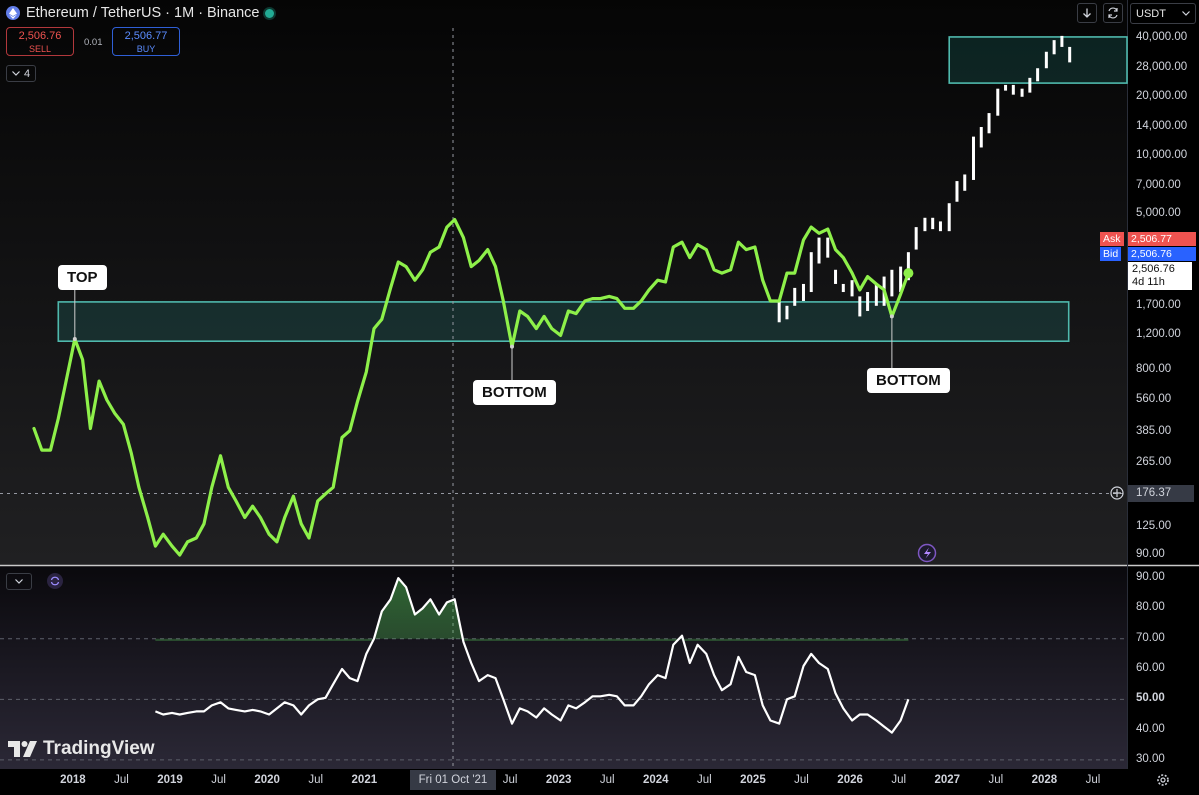 The image size is (1199, 795). I want to click on tradingview-logo-text: TradingView, so click(99, 748).